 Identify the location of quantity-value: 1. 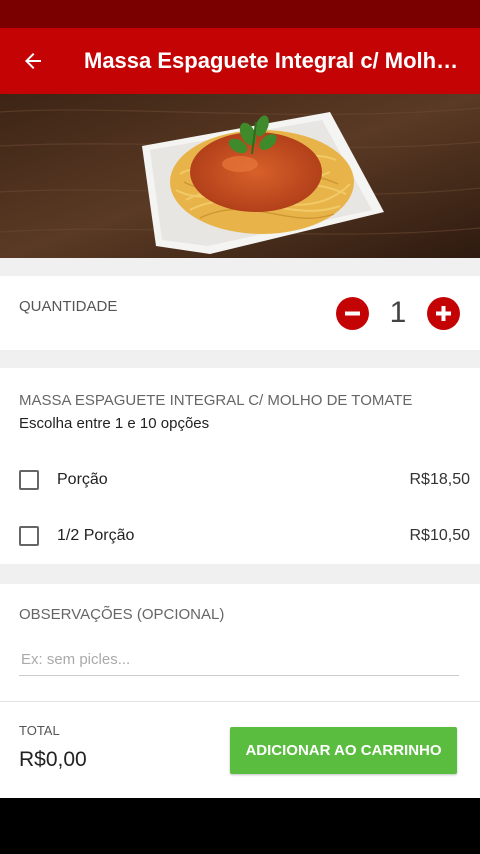
(398, 312).